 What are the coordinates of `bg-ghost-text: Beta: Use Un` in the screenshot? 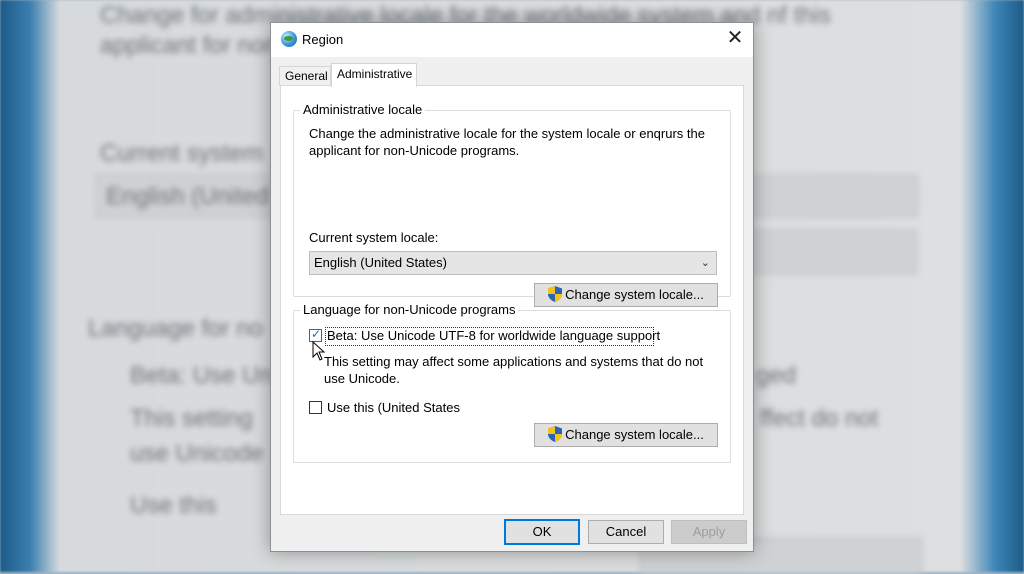 It's located at (201, 375).